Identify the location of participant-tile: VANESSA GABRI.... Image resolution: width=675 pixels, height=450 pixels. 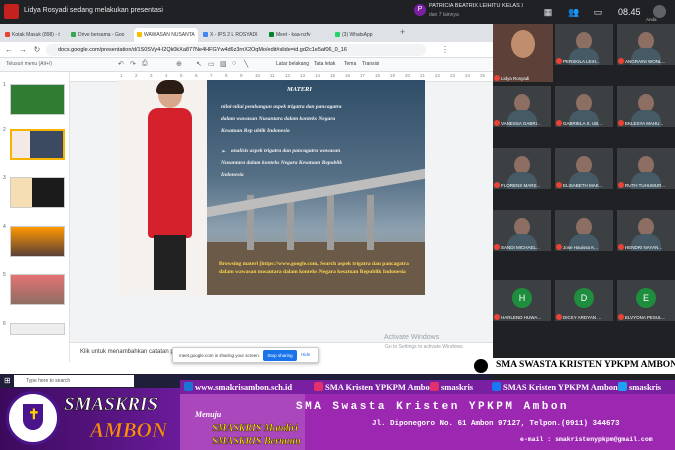
(522, 106).